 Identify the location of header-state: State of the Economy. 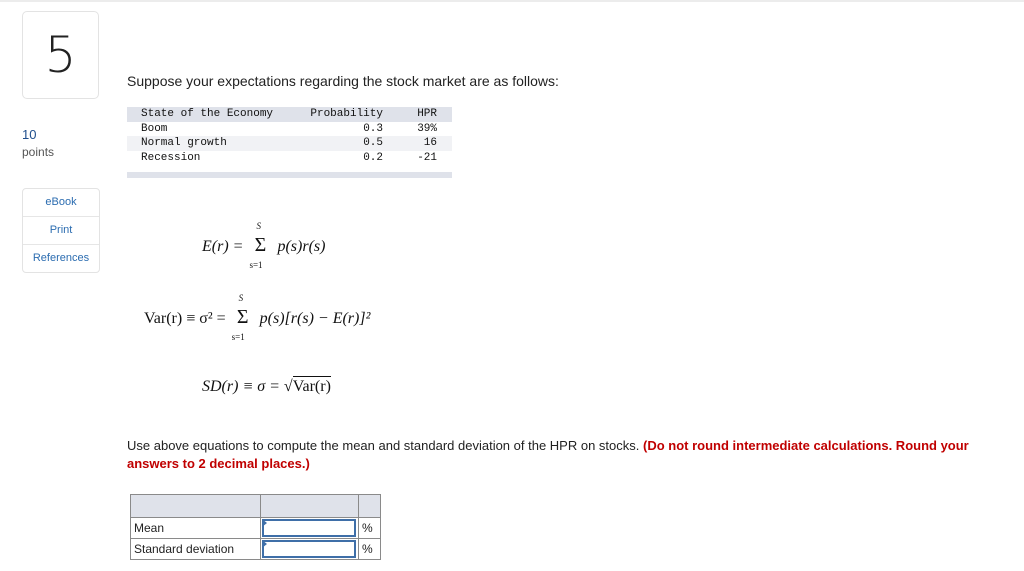
(207, 114).